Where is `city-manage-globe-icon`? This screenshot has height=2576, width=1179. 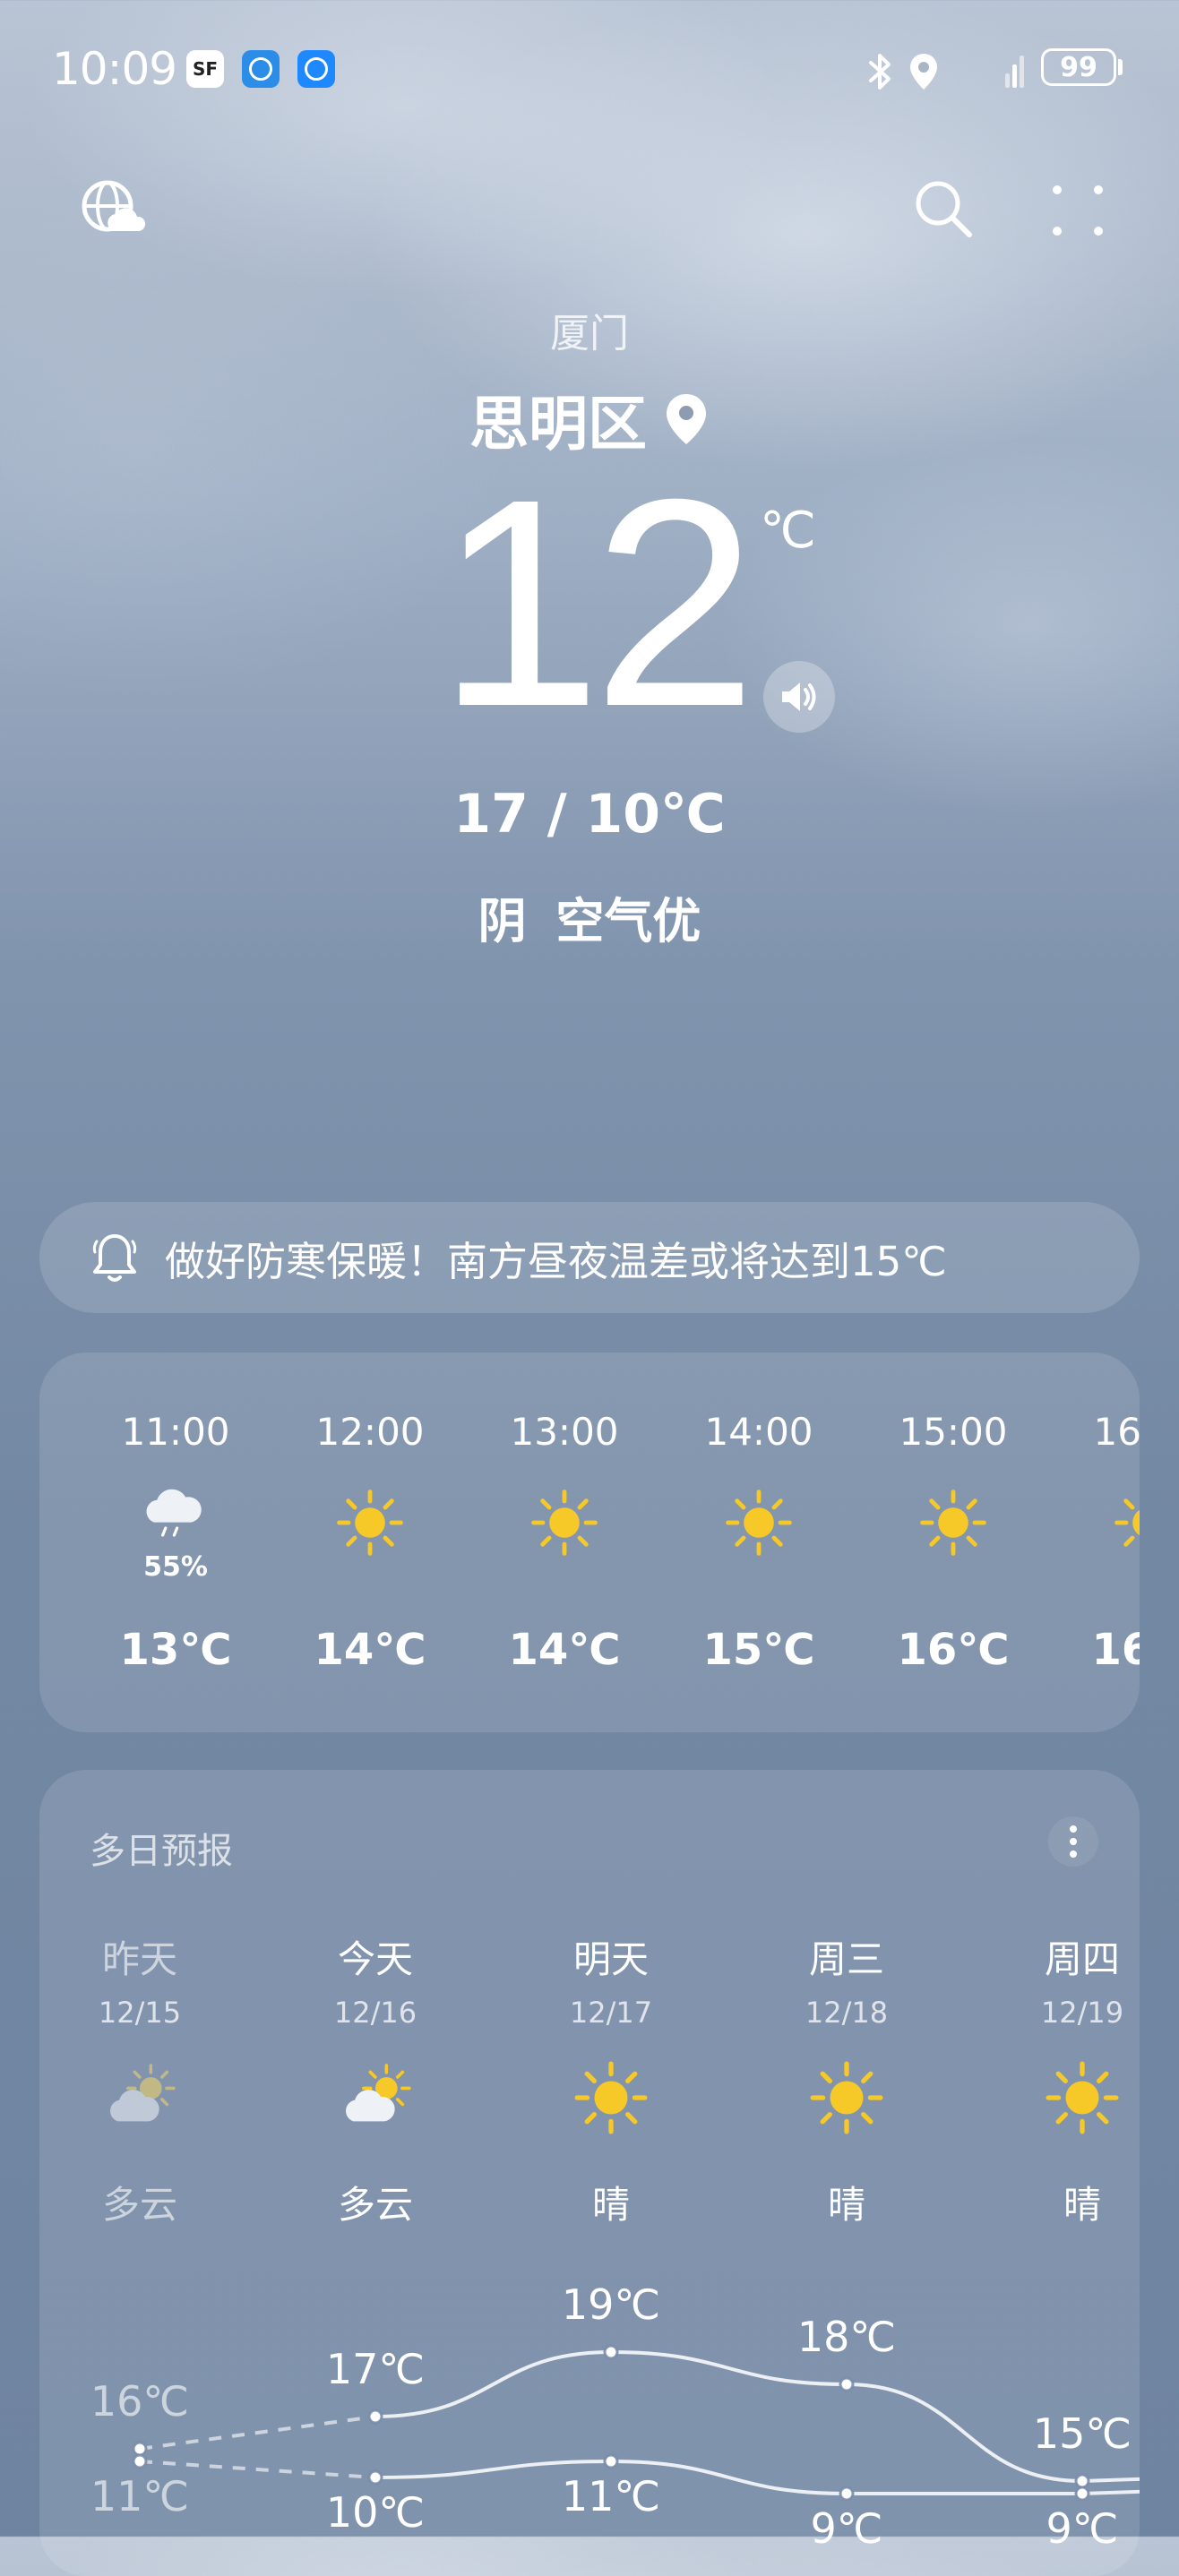 city-manage-globe-icon is located at coordinates (113, 211).